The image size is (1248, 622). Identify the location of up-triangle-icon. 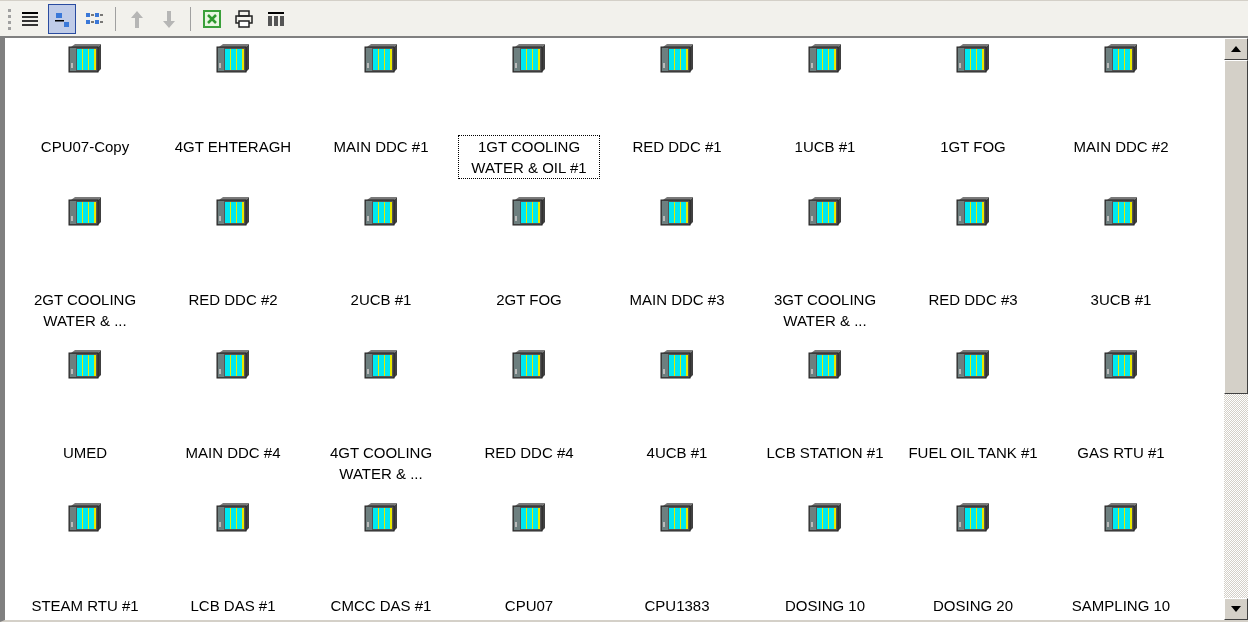
(1236, 49).